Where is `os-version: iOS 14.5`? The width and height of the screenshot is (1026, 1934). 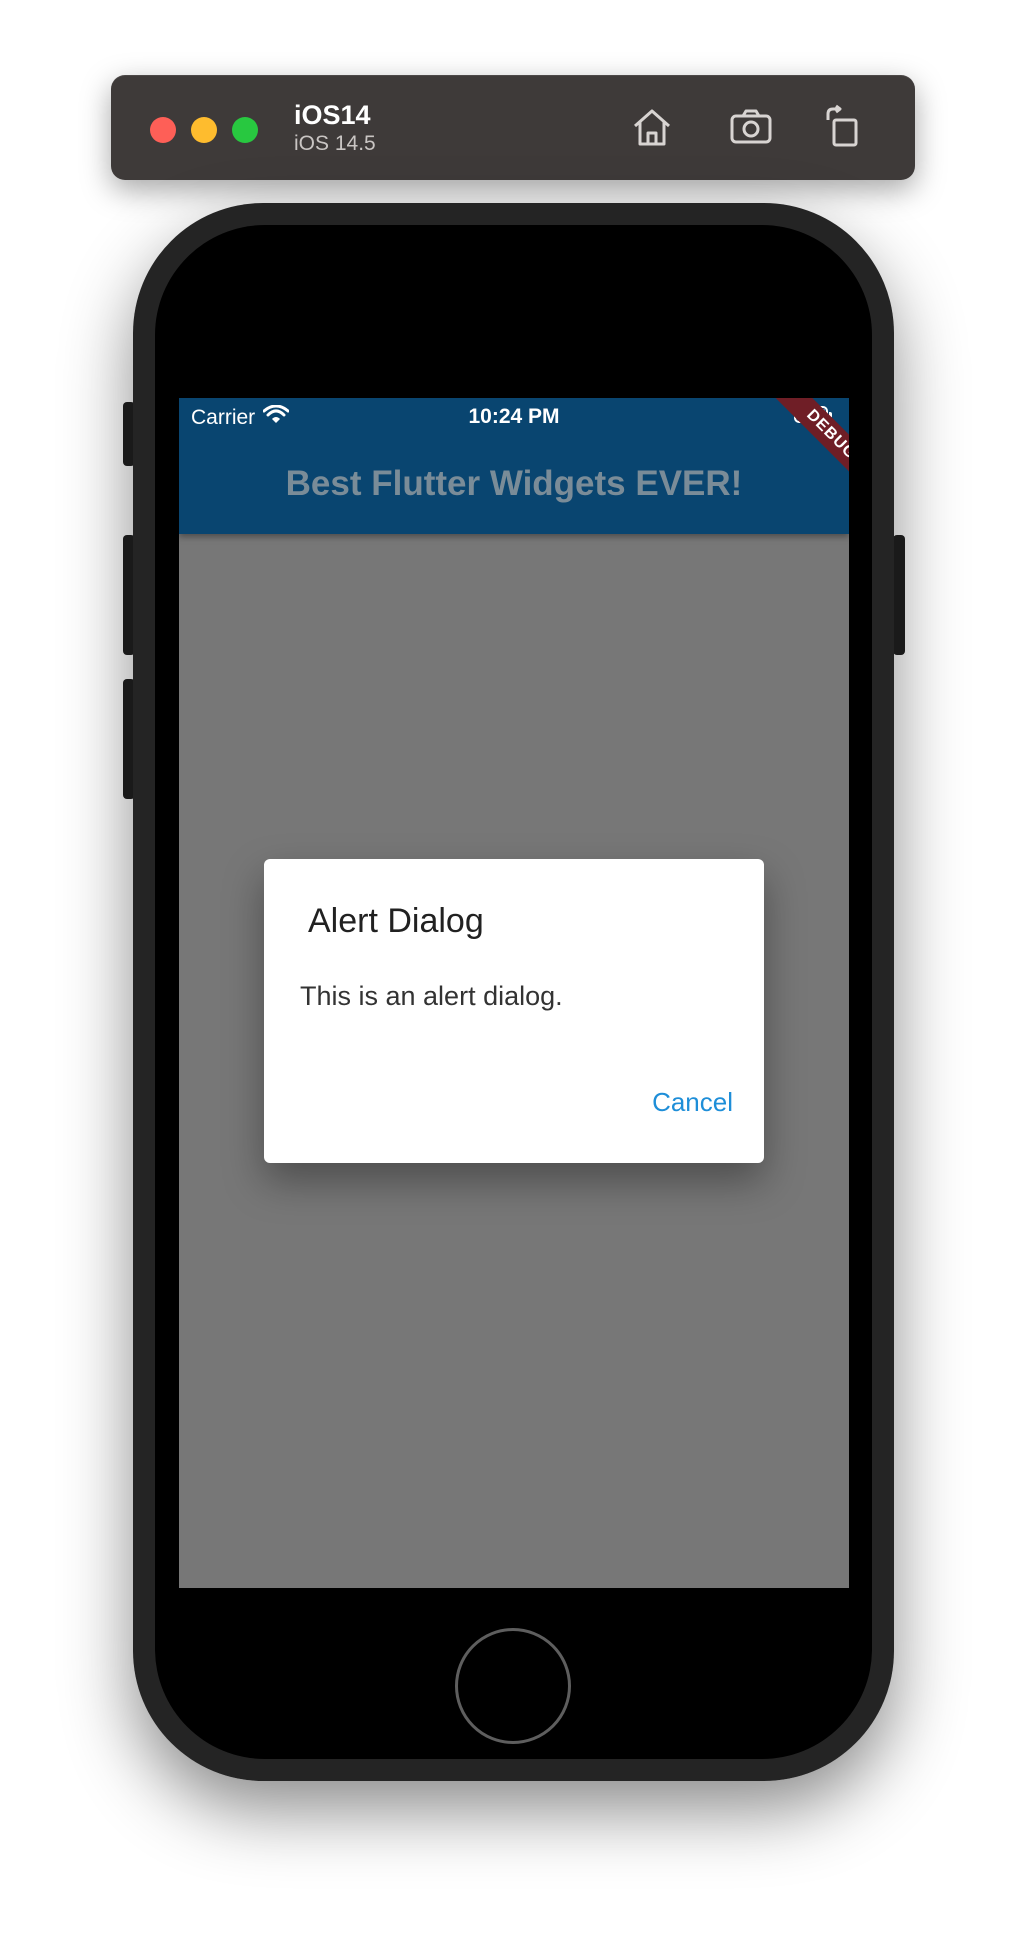 os-version: iOS 14.5 is located at coordinates (335, 143).